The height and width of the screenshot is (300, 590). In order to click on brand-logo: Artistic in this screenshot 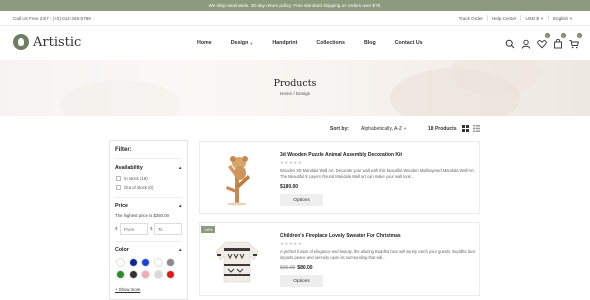, I will do `click(47, 42)`.